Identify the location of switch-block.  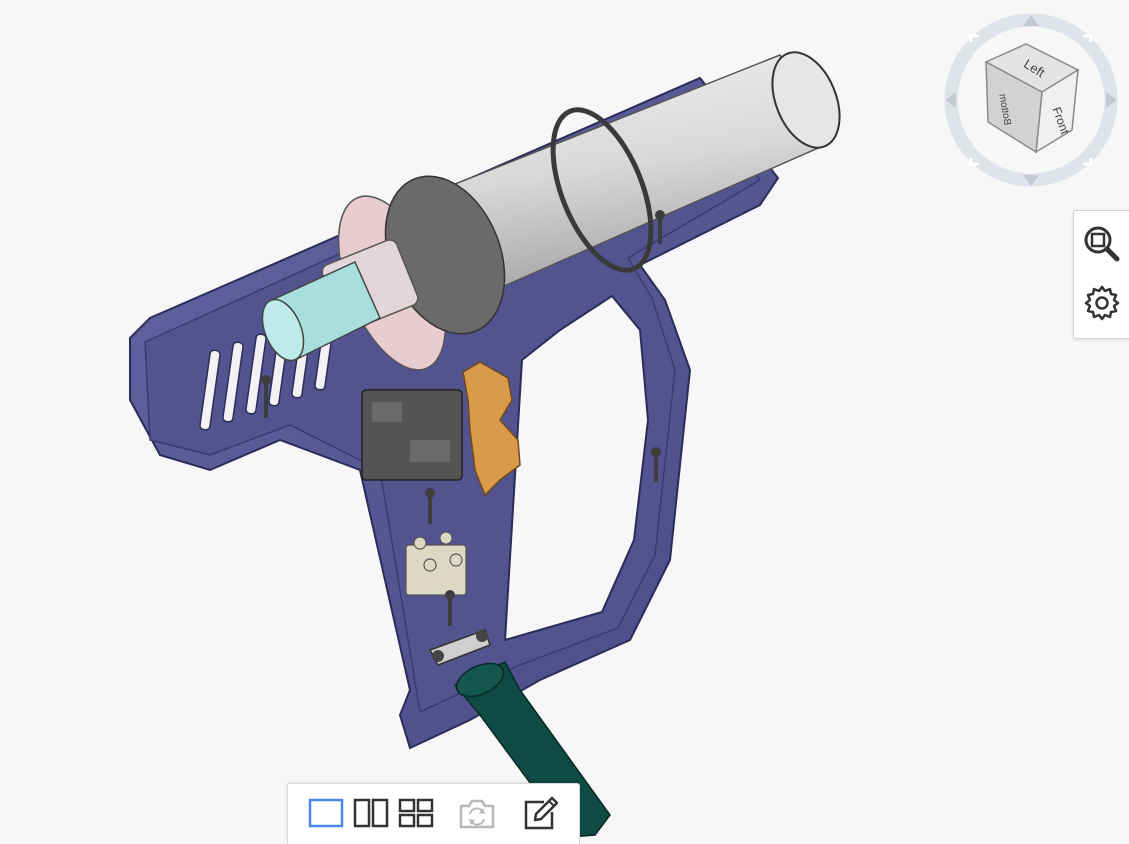
(412, 435).